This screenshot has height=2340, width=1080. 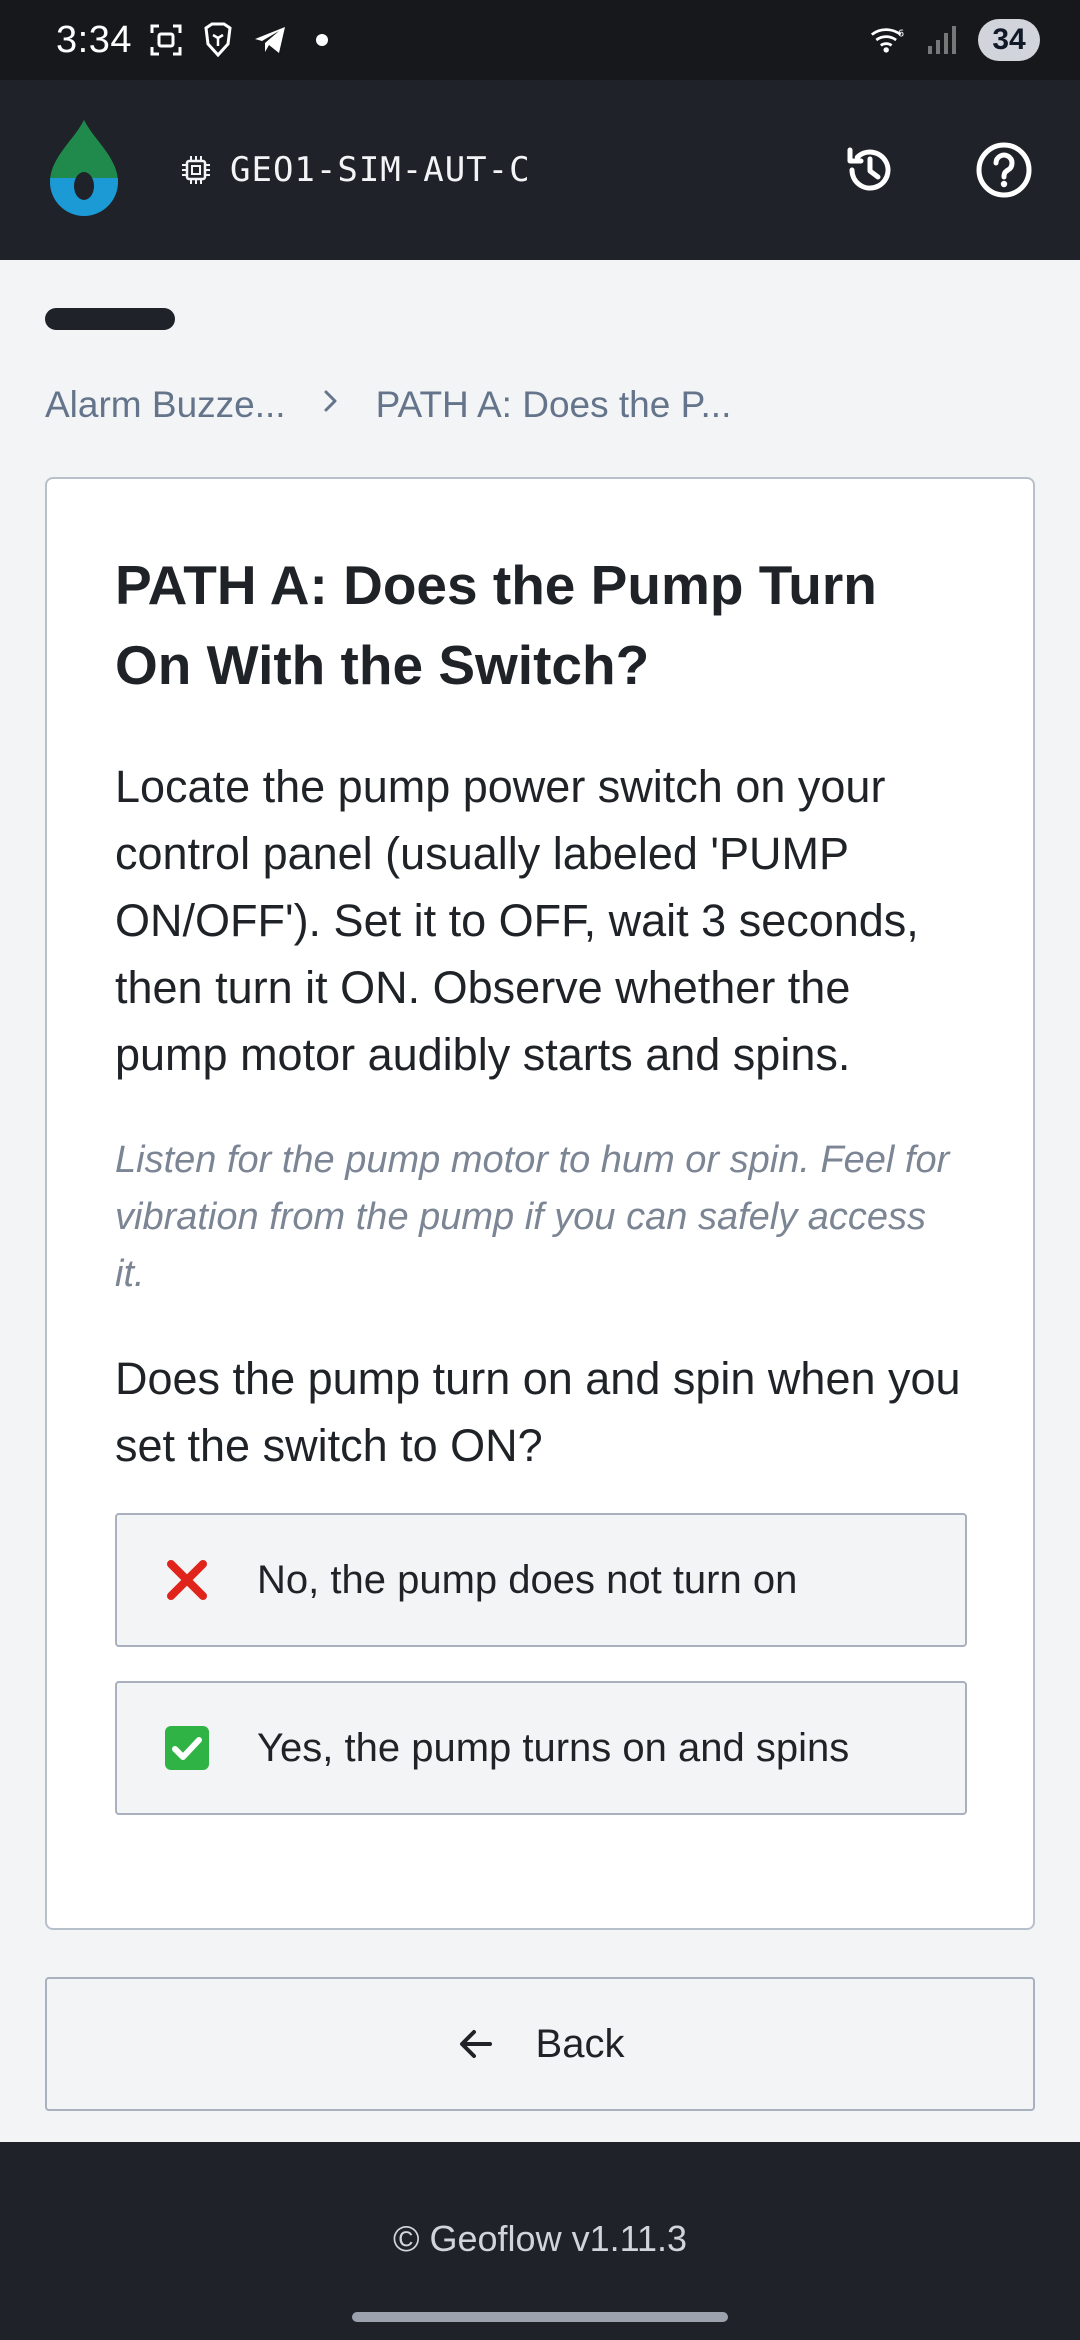 I want to click on footer: © Geoflow v1.11.3, so click(x=540, y=2241).